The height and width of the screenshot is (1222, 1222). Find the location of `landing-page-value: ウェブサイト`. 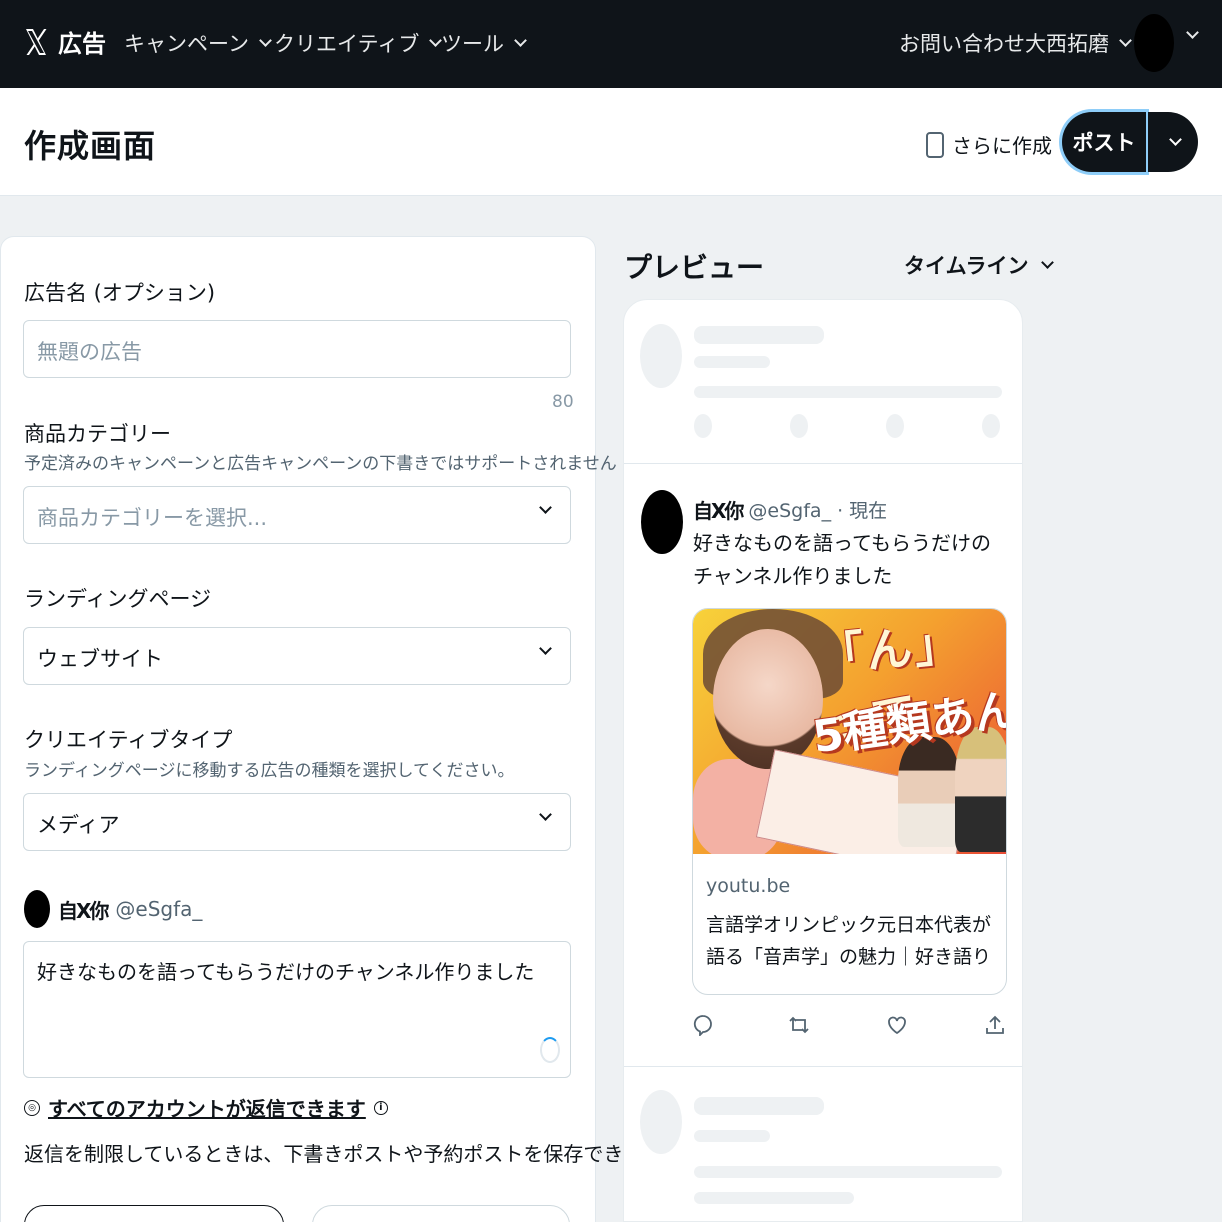

landing-page-value: ウェブサイト is located at coordinates (100, 659).